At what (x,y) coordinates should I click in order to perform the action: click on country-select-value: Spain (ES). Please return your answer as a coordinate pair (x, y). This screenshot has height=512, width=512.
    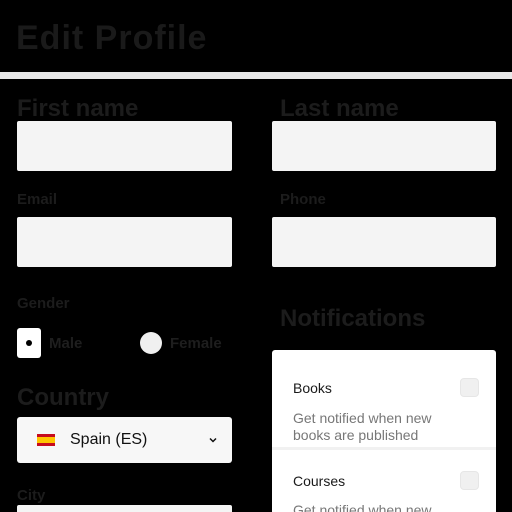
    Looking at the image, I should click on (109, 439).